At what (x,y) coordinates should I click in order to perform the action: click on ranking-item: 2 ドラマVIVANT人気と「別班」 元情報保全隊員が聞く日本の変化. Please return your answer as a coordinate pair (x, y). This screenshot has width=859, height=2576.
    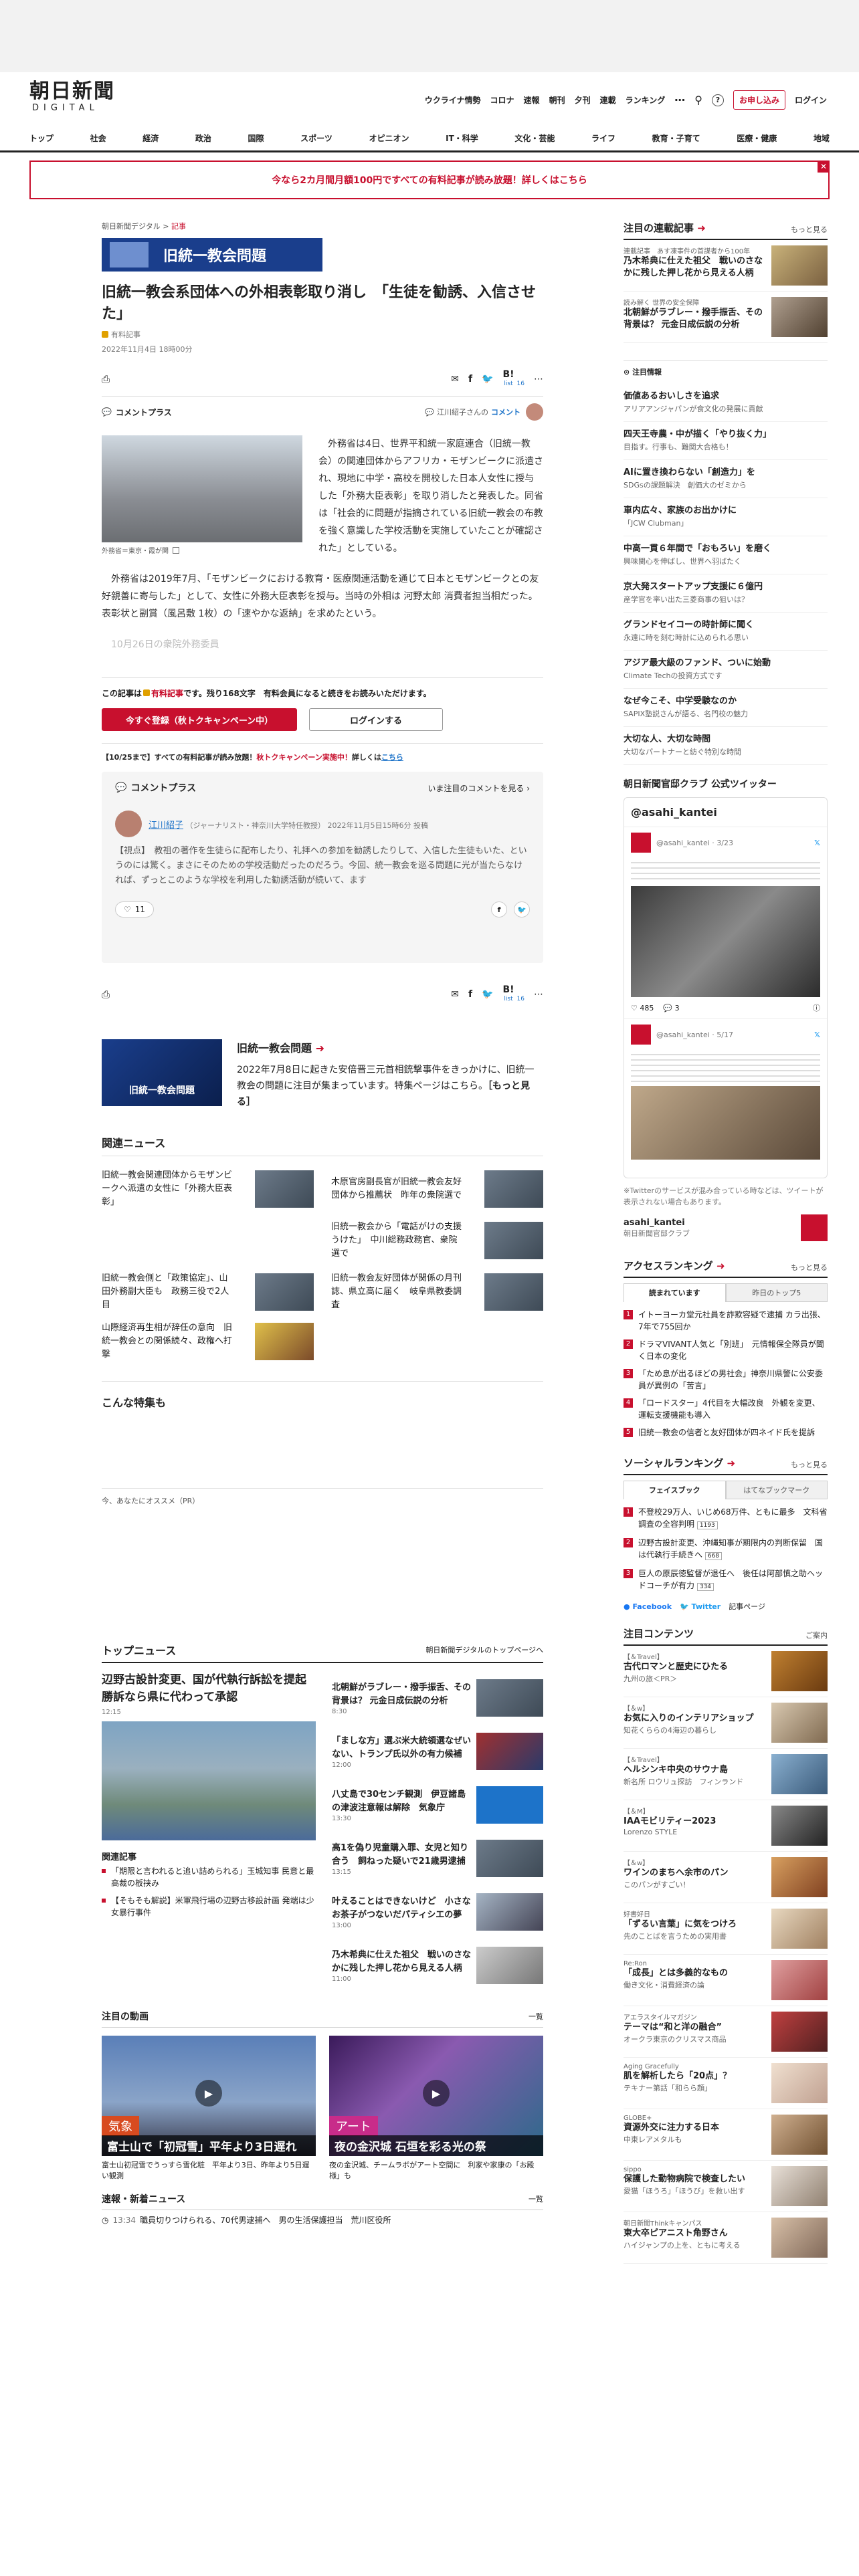
    Looking at the image, I should click on (726, 1350).